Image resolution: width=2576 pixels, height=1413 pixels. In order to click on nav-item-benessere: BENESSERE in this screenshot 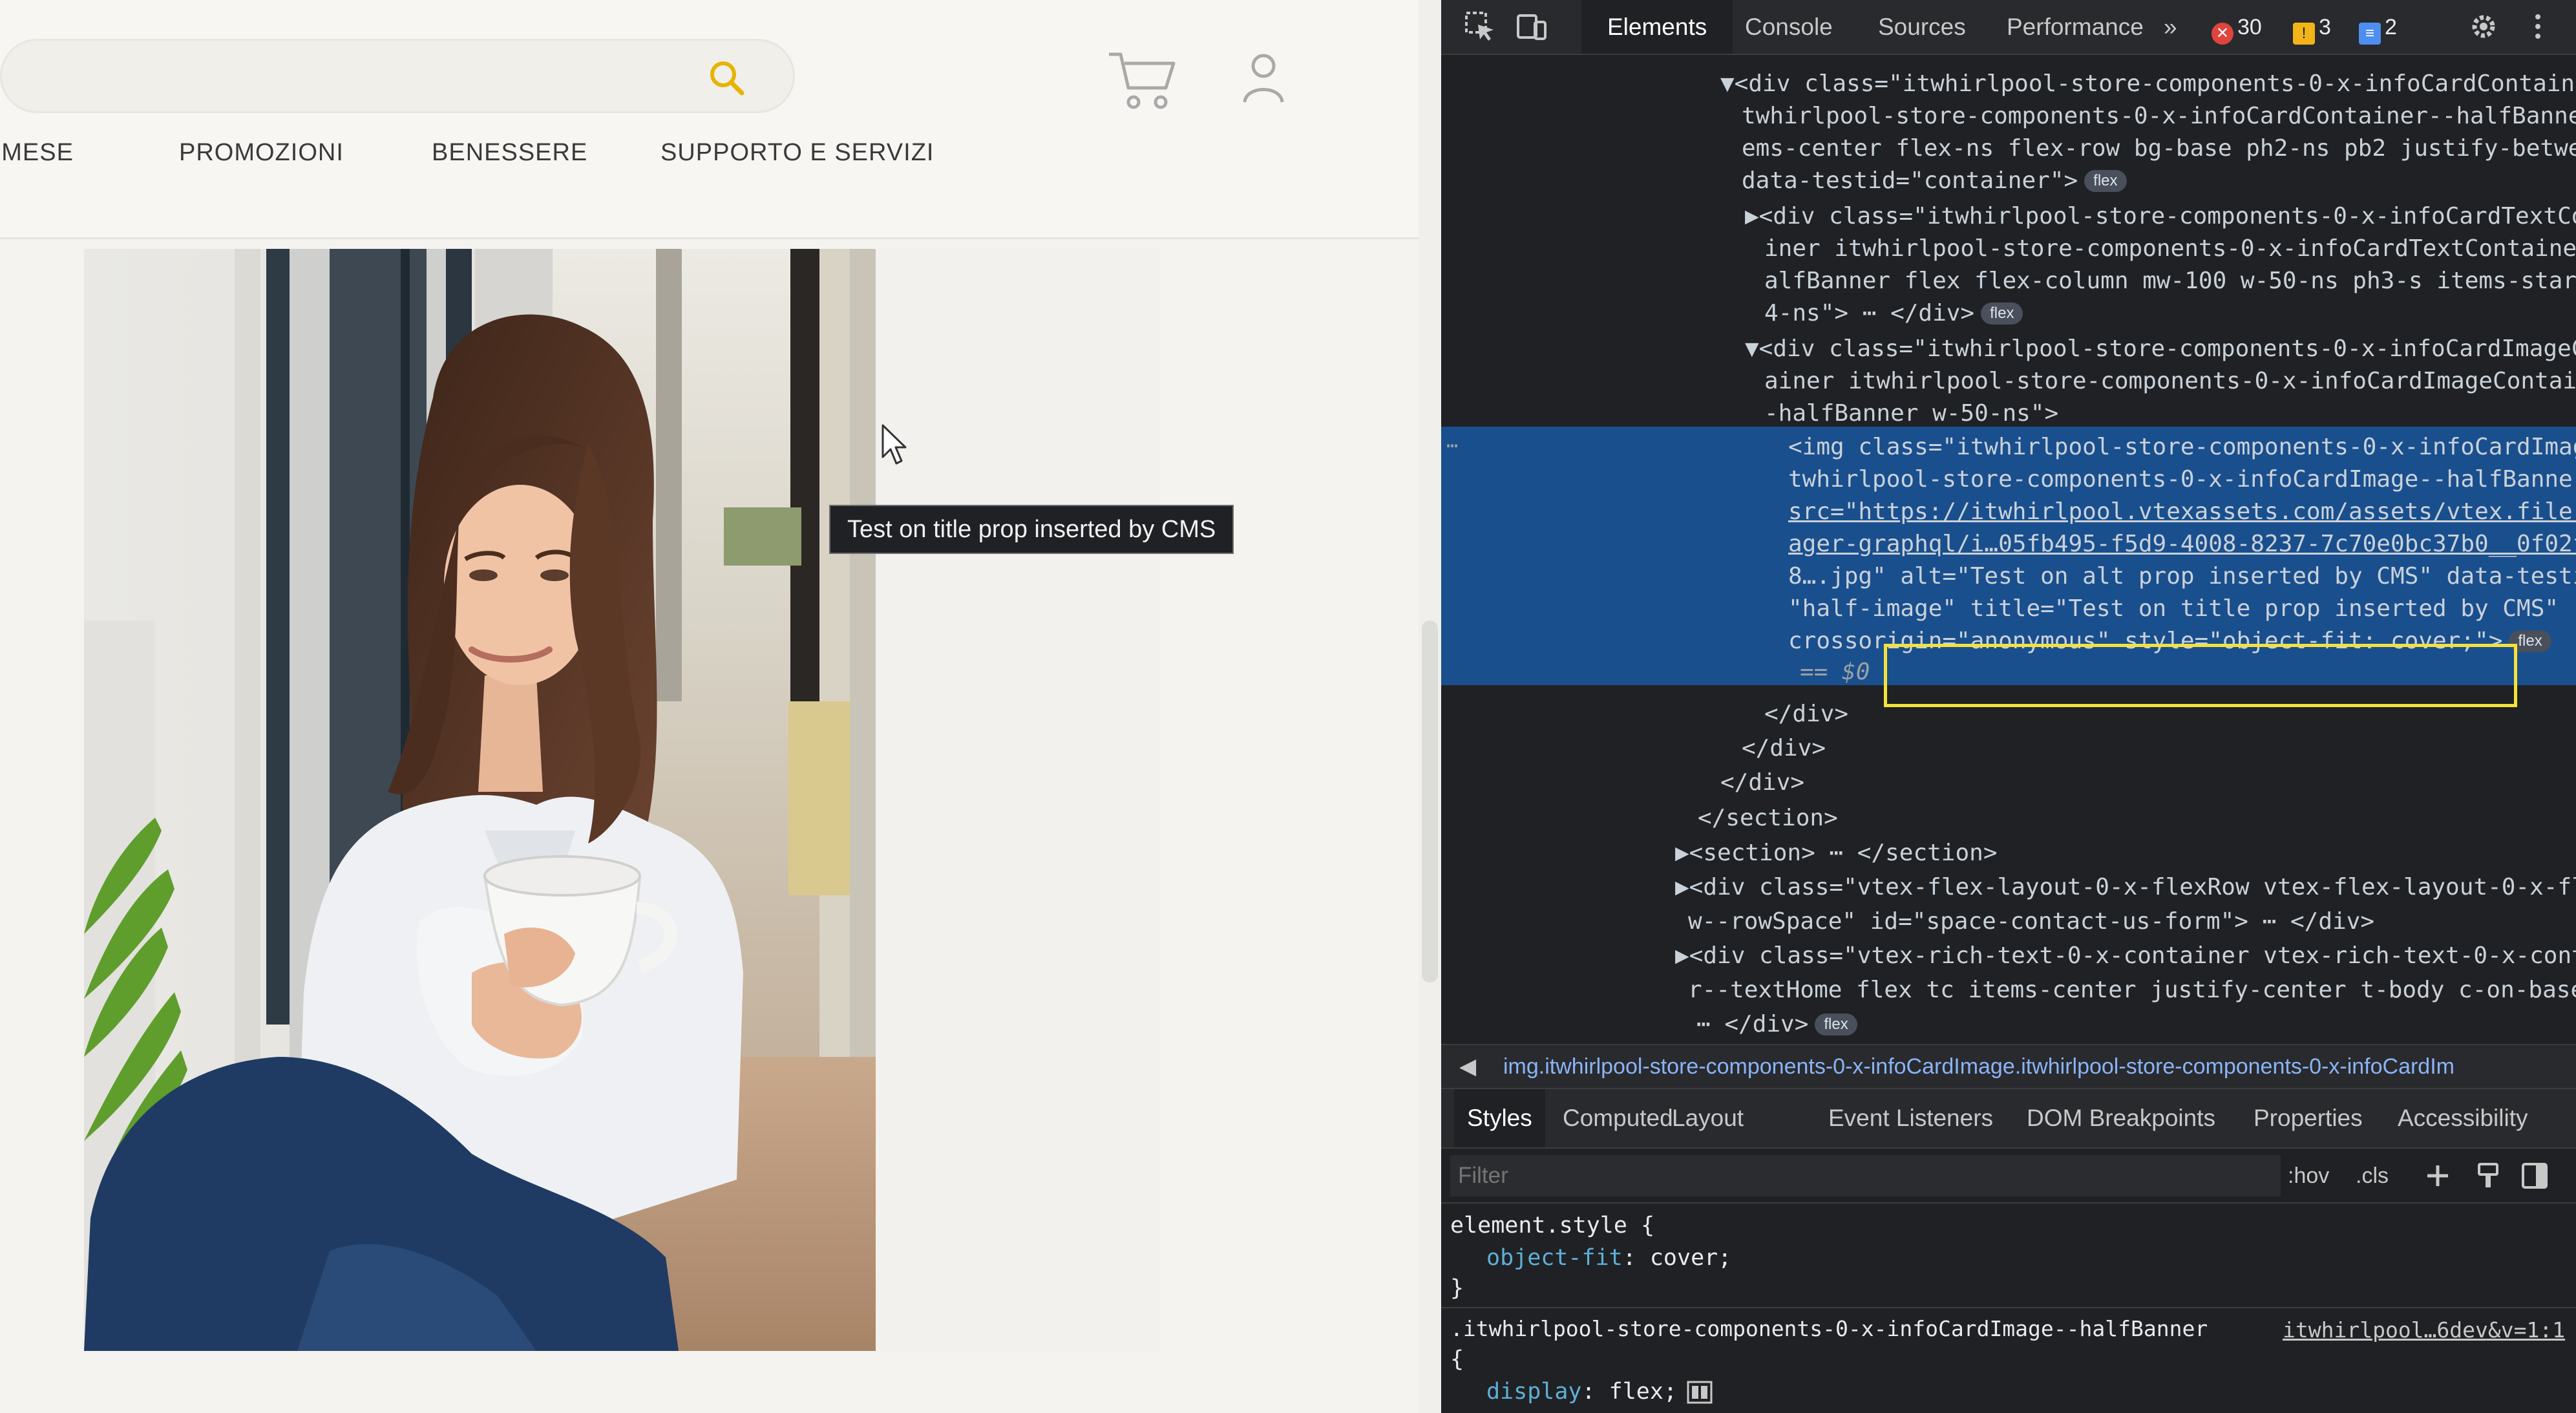, I will do `click(509, 153)`.